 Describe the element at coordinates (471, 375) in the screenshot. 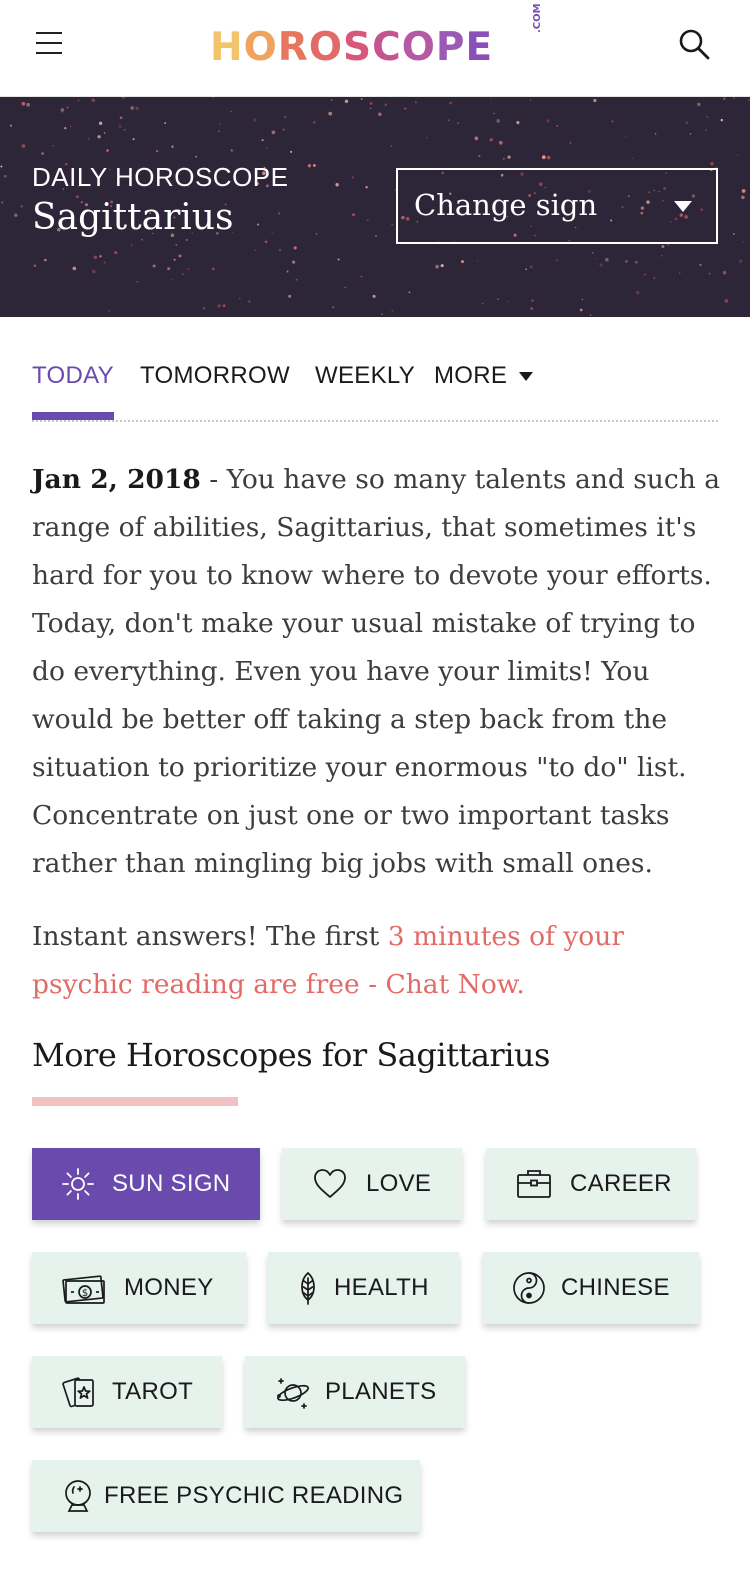

I see `tab-more-label: MORE` at that location.